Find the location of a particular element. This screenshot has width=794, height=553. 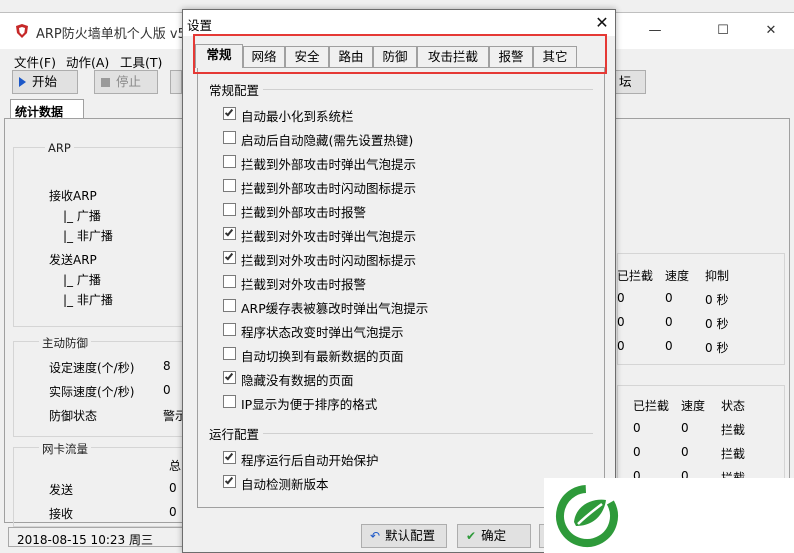

undo-icon: ↶ is located at coordinates (375, 536).